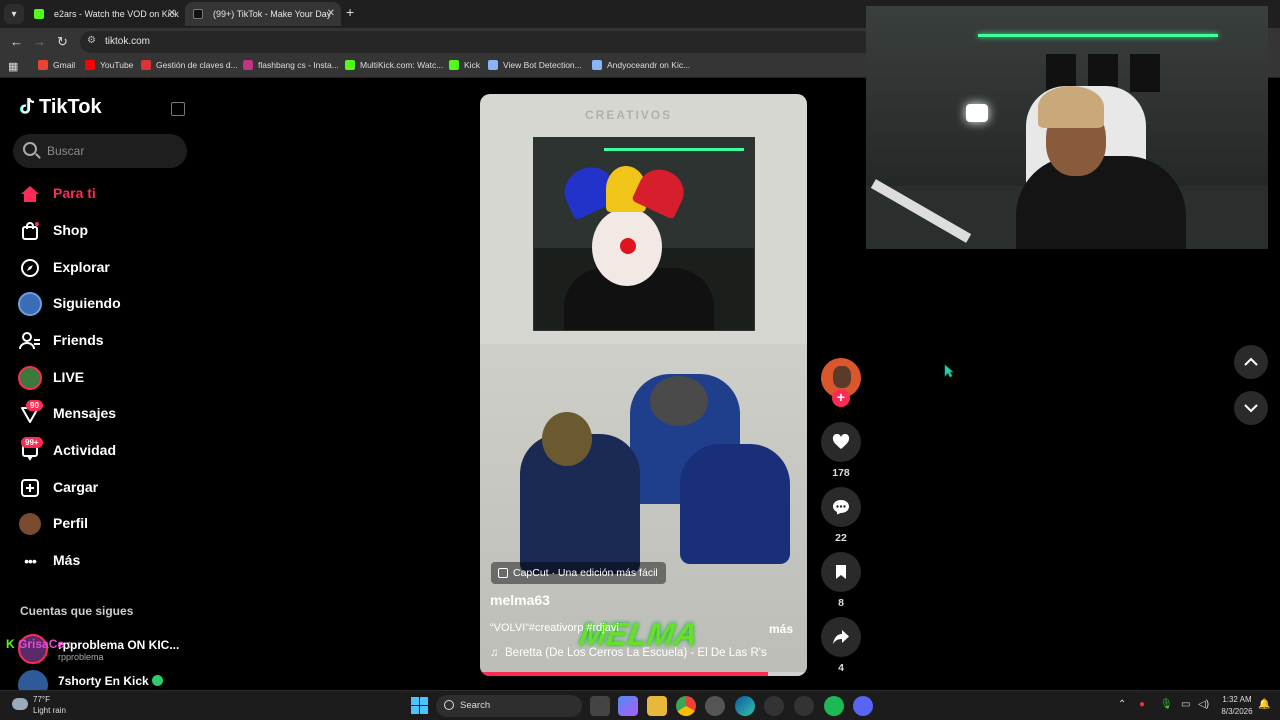 This screenshot has width=1280, height=720. What do you see at coordinates (419, 705) in the screenshot?
I see `windows-start-icon` at bounding box center [419, 705].